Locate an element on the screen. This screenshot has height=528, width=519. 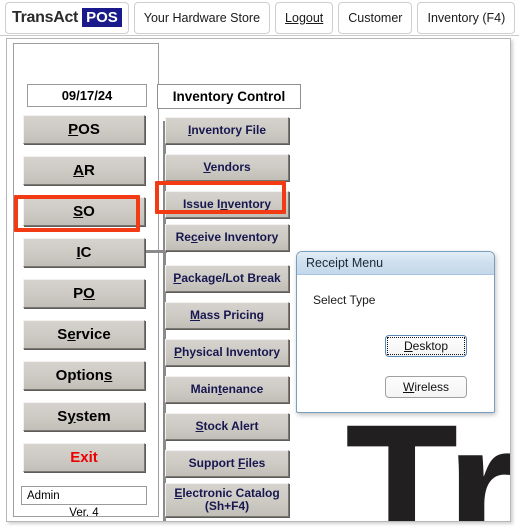
menu-item-label: Issue Inventory is located at coordinates (227, 204).